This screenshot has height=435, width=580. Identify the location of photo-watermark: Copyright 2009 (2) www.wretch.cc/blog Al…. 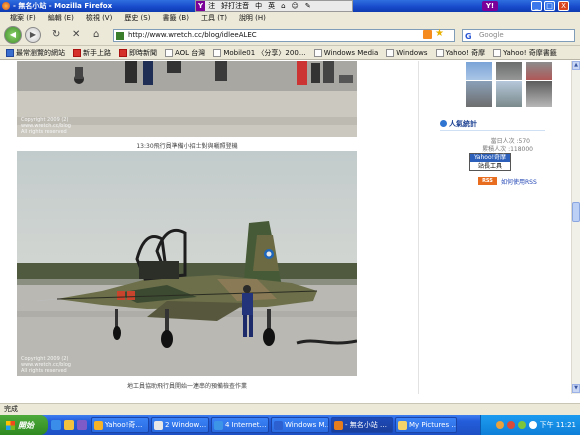
(46, 126).